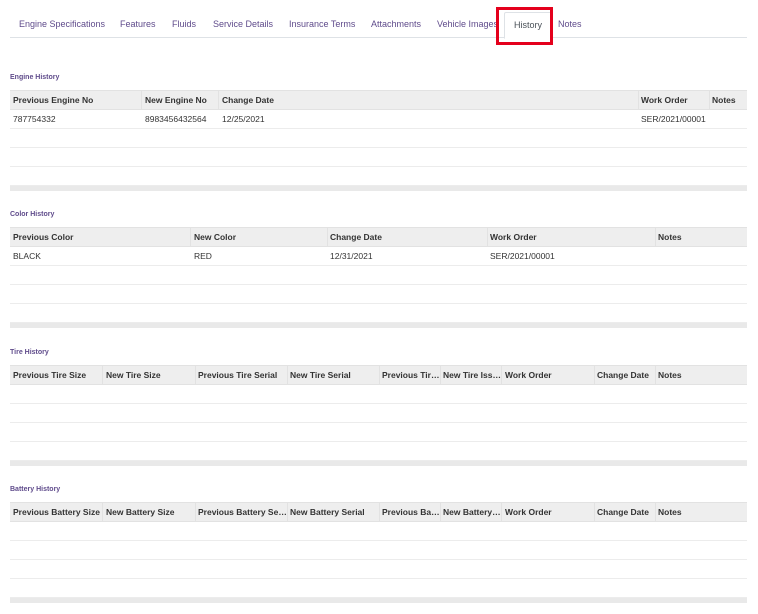 This screenshot has height=614, width=758. I want to click on color-history-title: Color History, so click(32, 214).